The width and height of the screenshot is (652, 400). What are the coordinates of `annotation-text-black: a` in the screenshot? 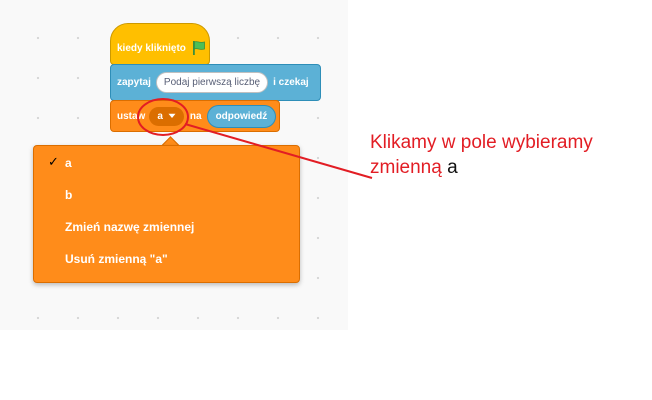 It's located at (452, 167).